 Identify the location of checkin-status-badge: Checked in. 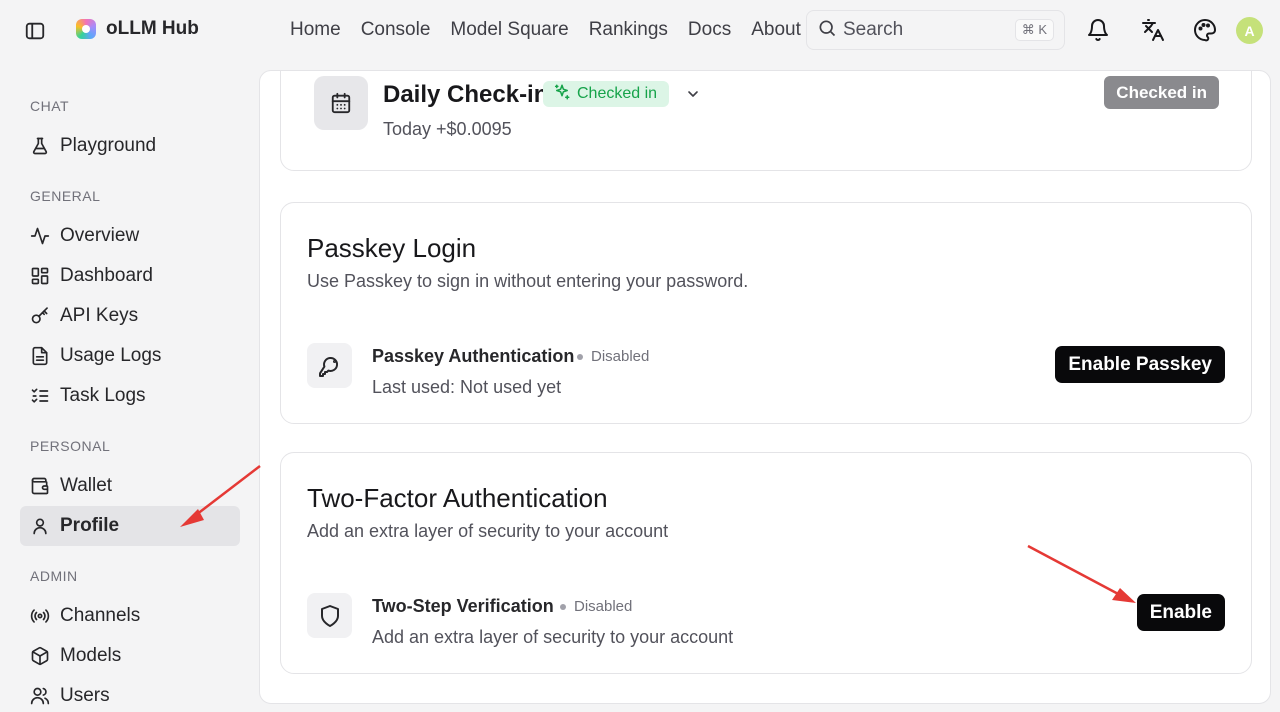
(606, 94).